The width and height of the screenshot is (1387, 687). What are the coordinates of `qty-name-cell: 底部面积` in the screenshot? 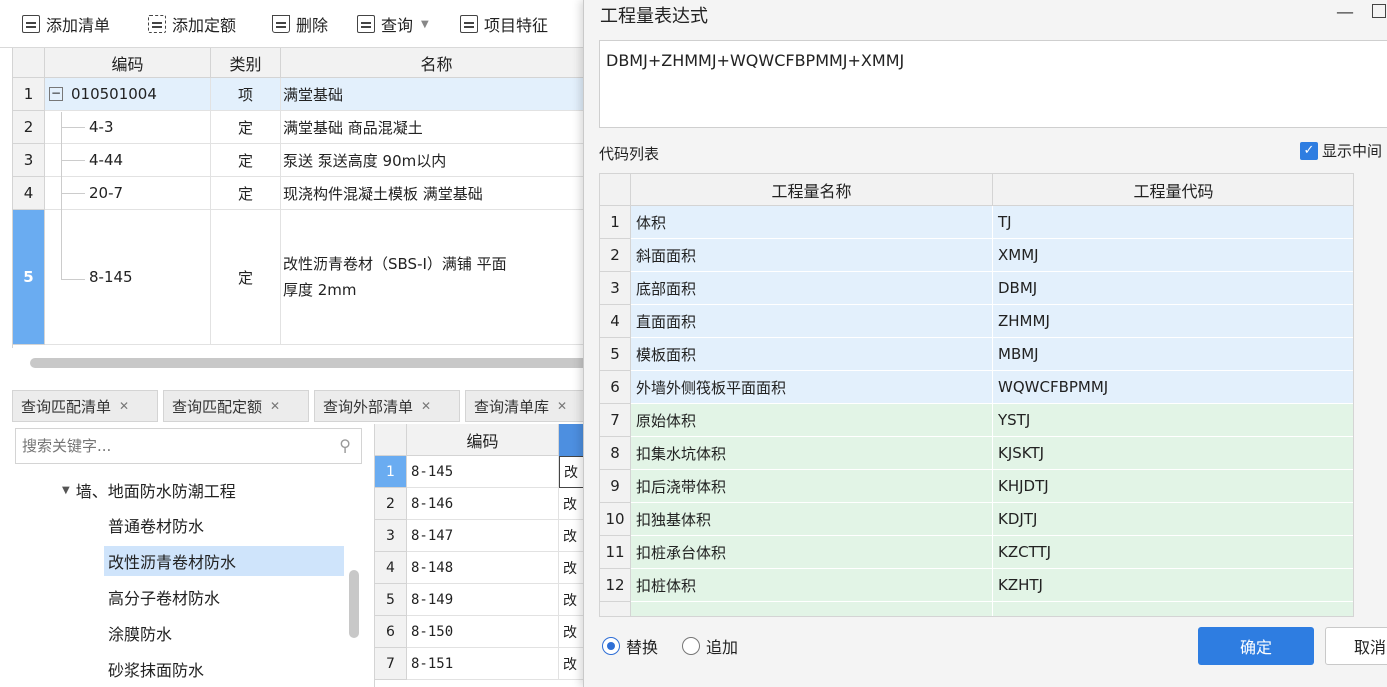 It's located at (812, 288).